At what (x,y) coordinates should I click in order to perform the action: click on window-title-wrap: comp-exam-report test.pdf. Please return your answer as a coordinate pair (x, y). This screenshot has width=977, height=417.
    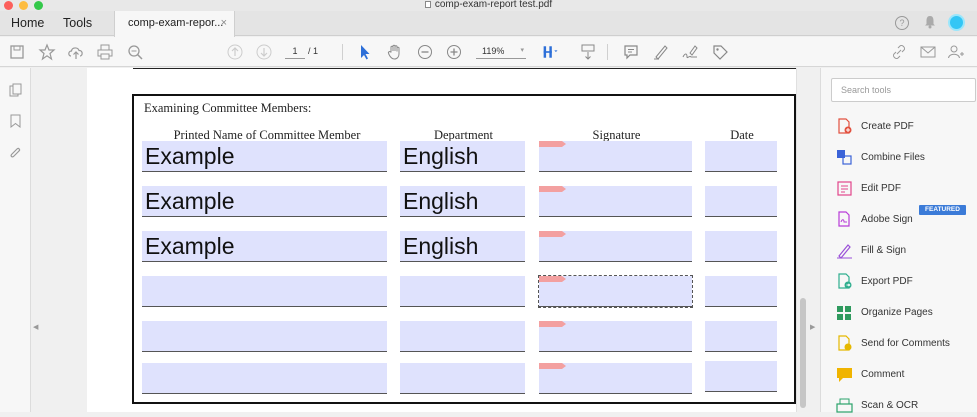
    Looking at the image, I should click on (488, 5).